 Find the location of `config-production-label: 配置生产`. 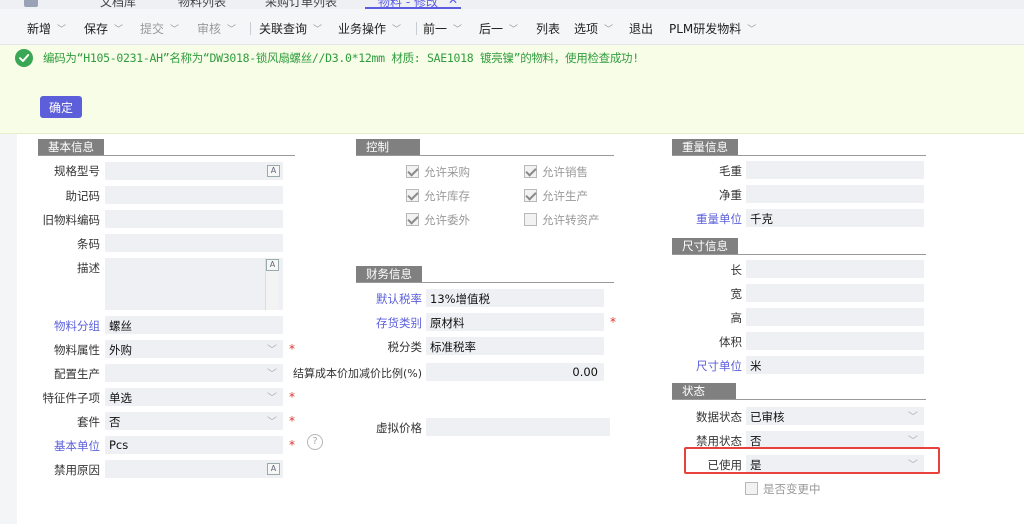

config-production-label: 配置生产 is located at coordinates (77, 374).